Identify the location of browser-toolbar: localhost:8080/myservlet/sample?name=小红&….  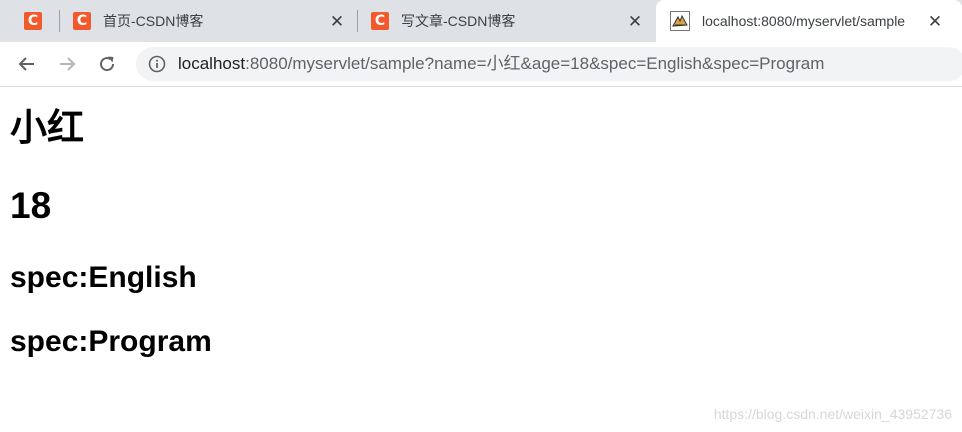
(481, 64).